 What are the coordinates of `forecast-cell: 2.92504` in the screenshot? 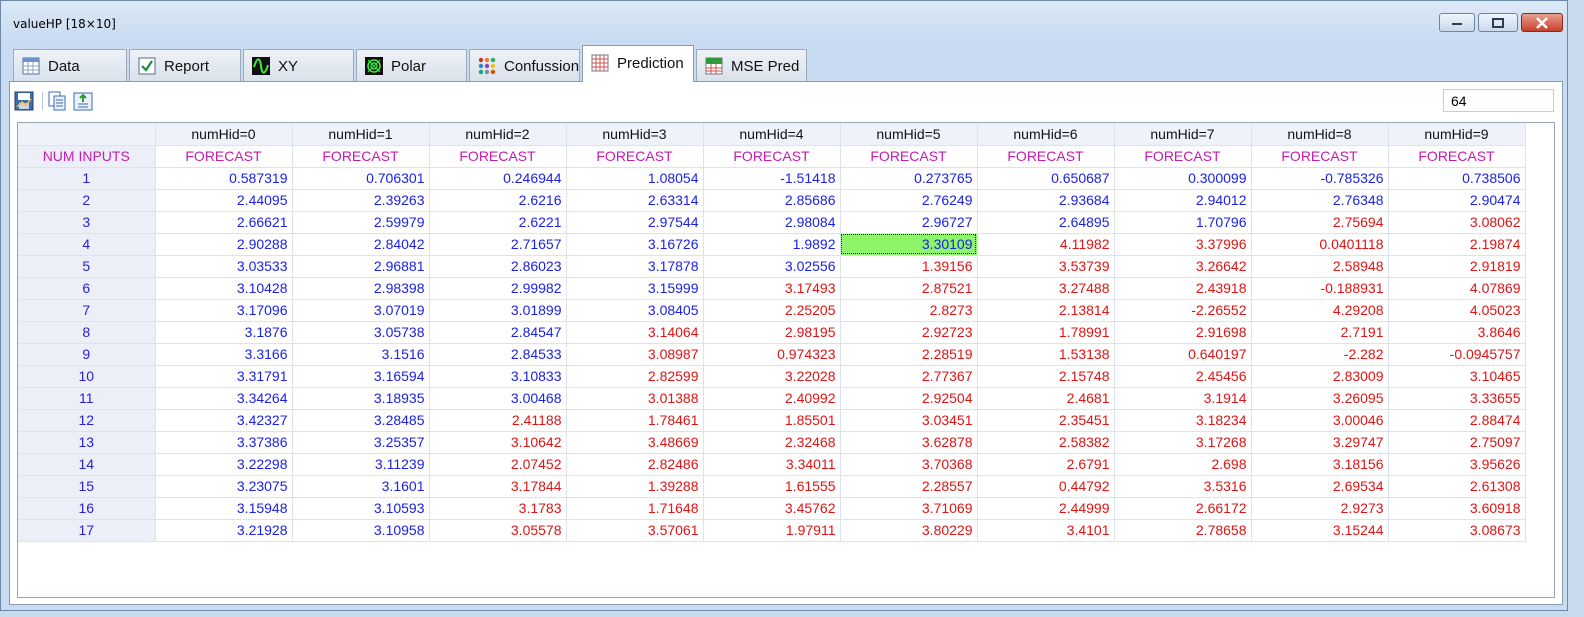 It's located at (909, 398).